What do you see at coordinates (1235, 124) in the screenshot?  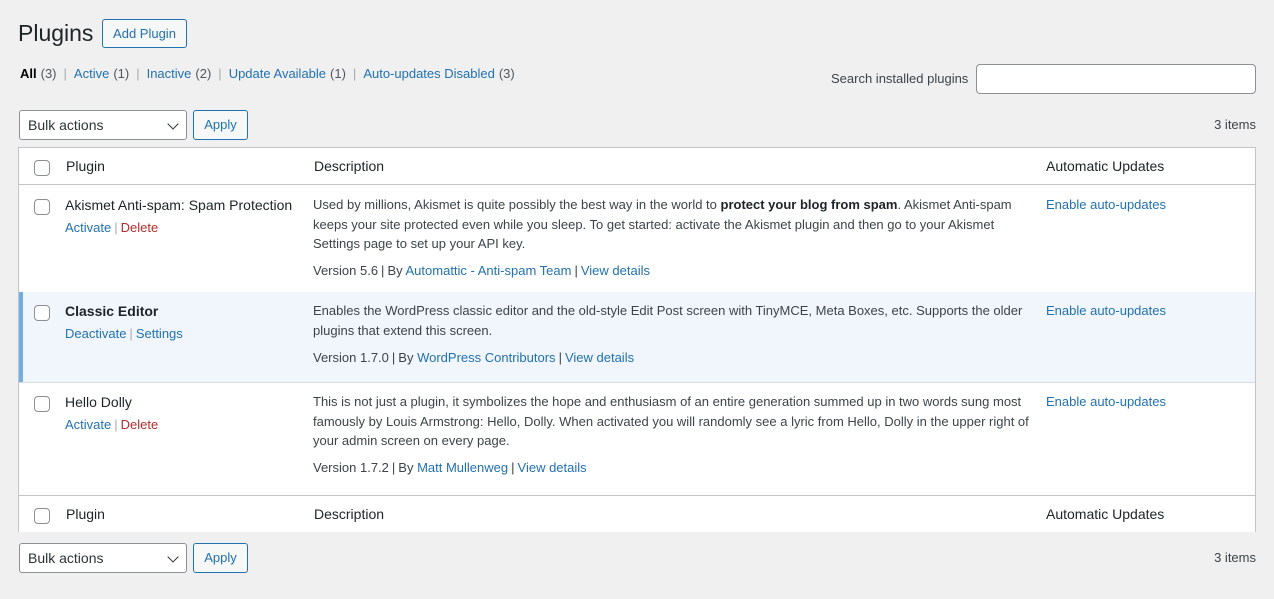 I see `items-count-top: 3 items` at bounding box center [1235, 124].